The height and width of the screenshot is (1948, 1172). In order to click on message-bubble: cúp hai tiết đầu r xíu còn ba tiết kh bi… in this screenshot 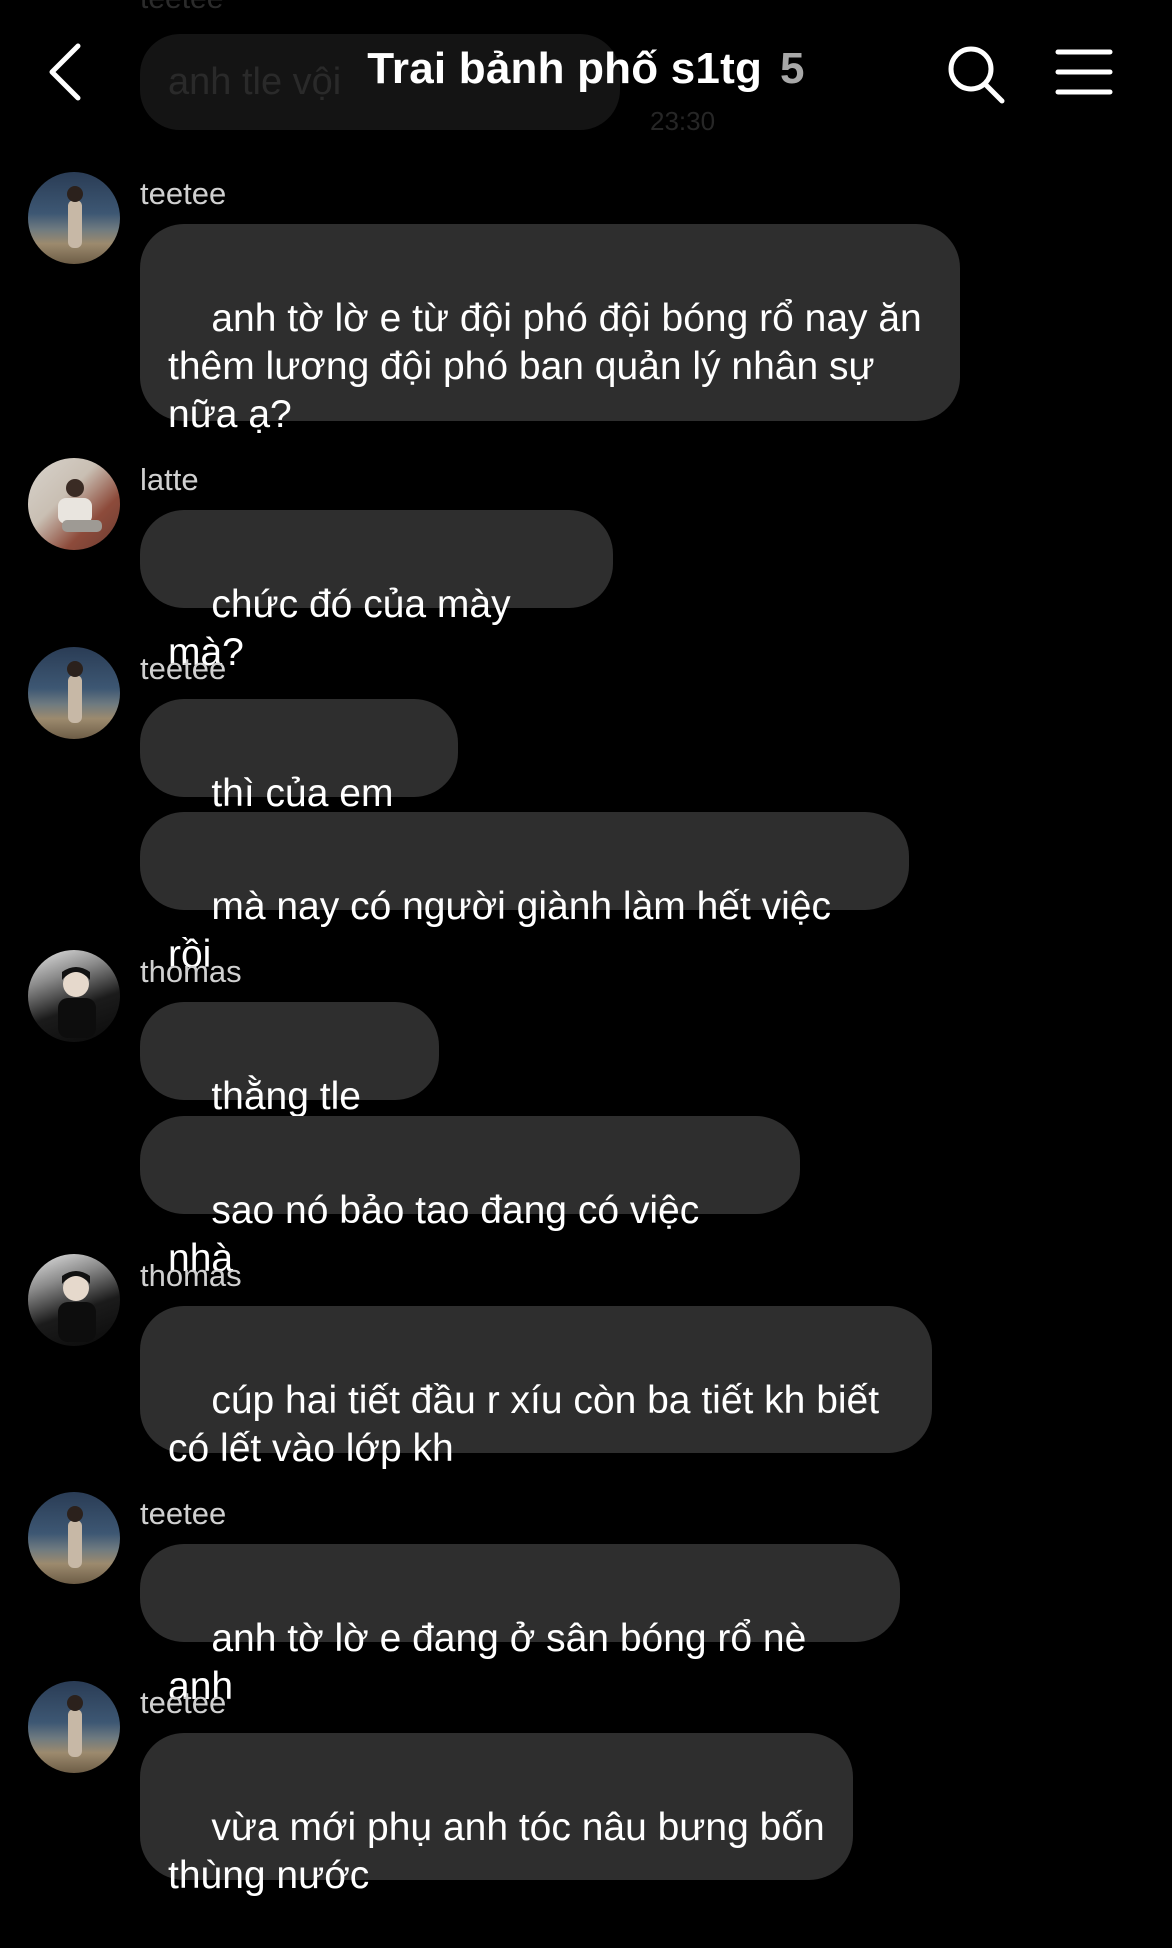, I will do `click(536, 1388)`.